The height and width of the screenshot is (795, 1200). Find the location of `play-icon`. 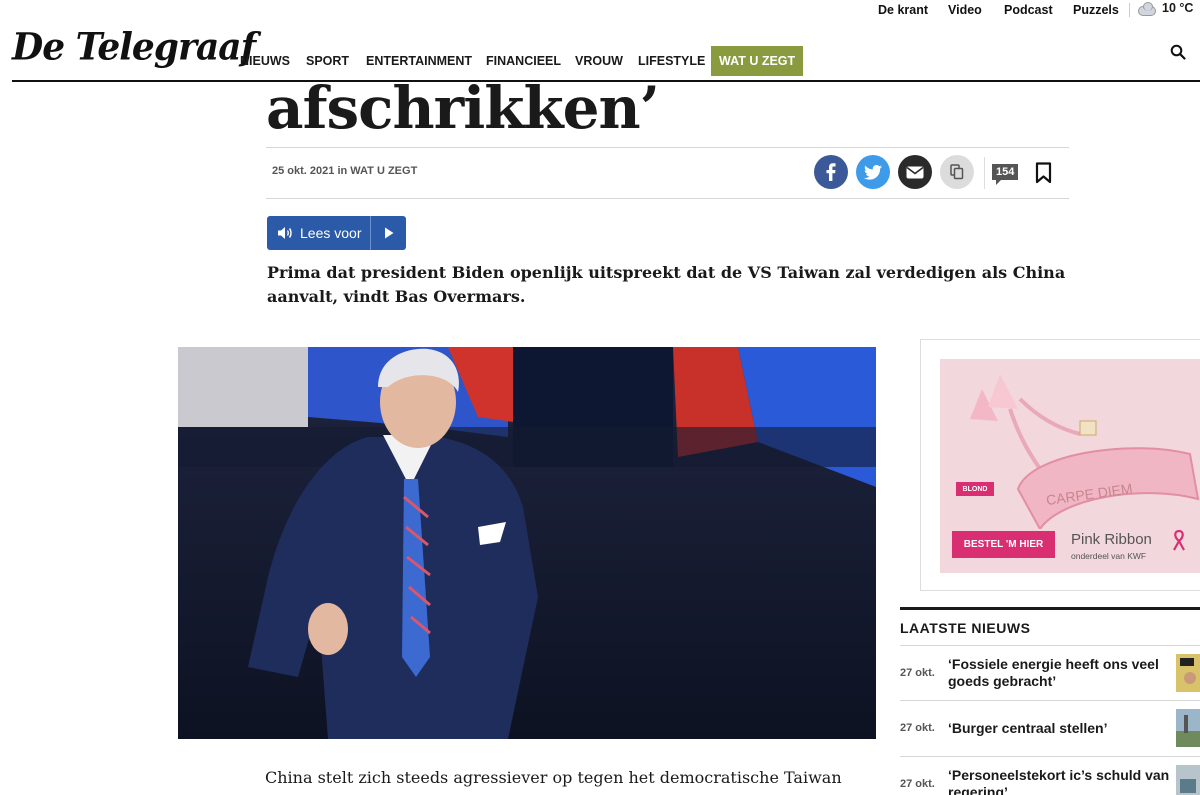

play-icon is located at coordinates (388, 233).